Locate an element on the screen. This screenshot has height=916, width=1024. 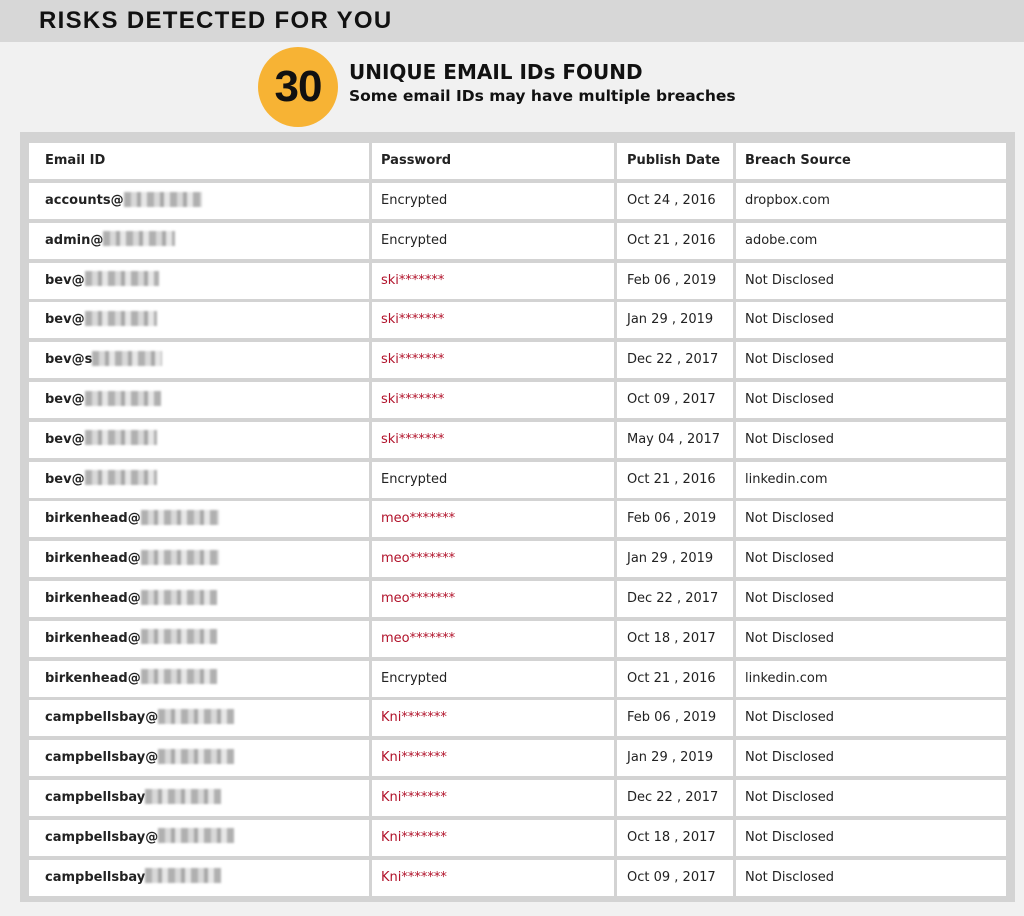
publish-date-cell: May 04 , 2017 is located at coordinates (675, 439).